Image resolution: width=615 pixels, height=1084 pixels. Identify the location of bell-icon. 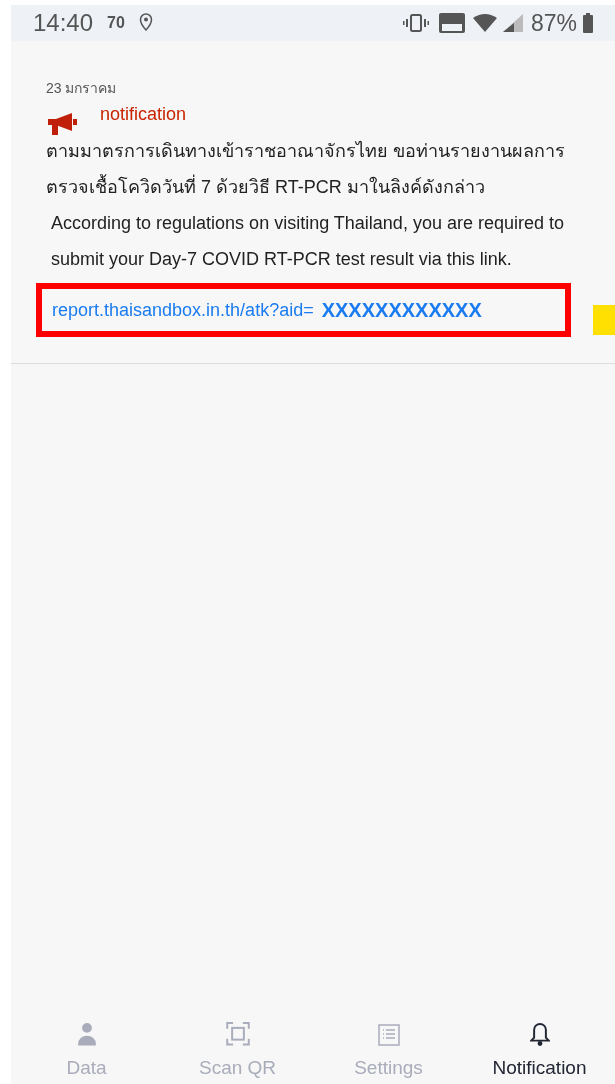
(539, 1034).